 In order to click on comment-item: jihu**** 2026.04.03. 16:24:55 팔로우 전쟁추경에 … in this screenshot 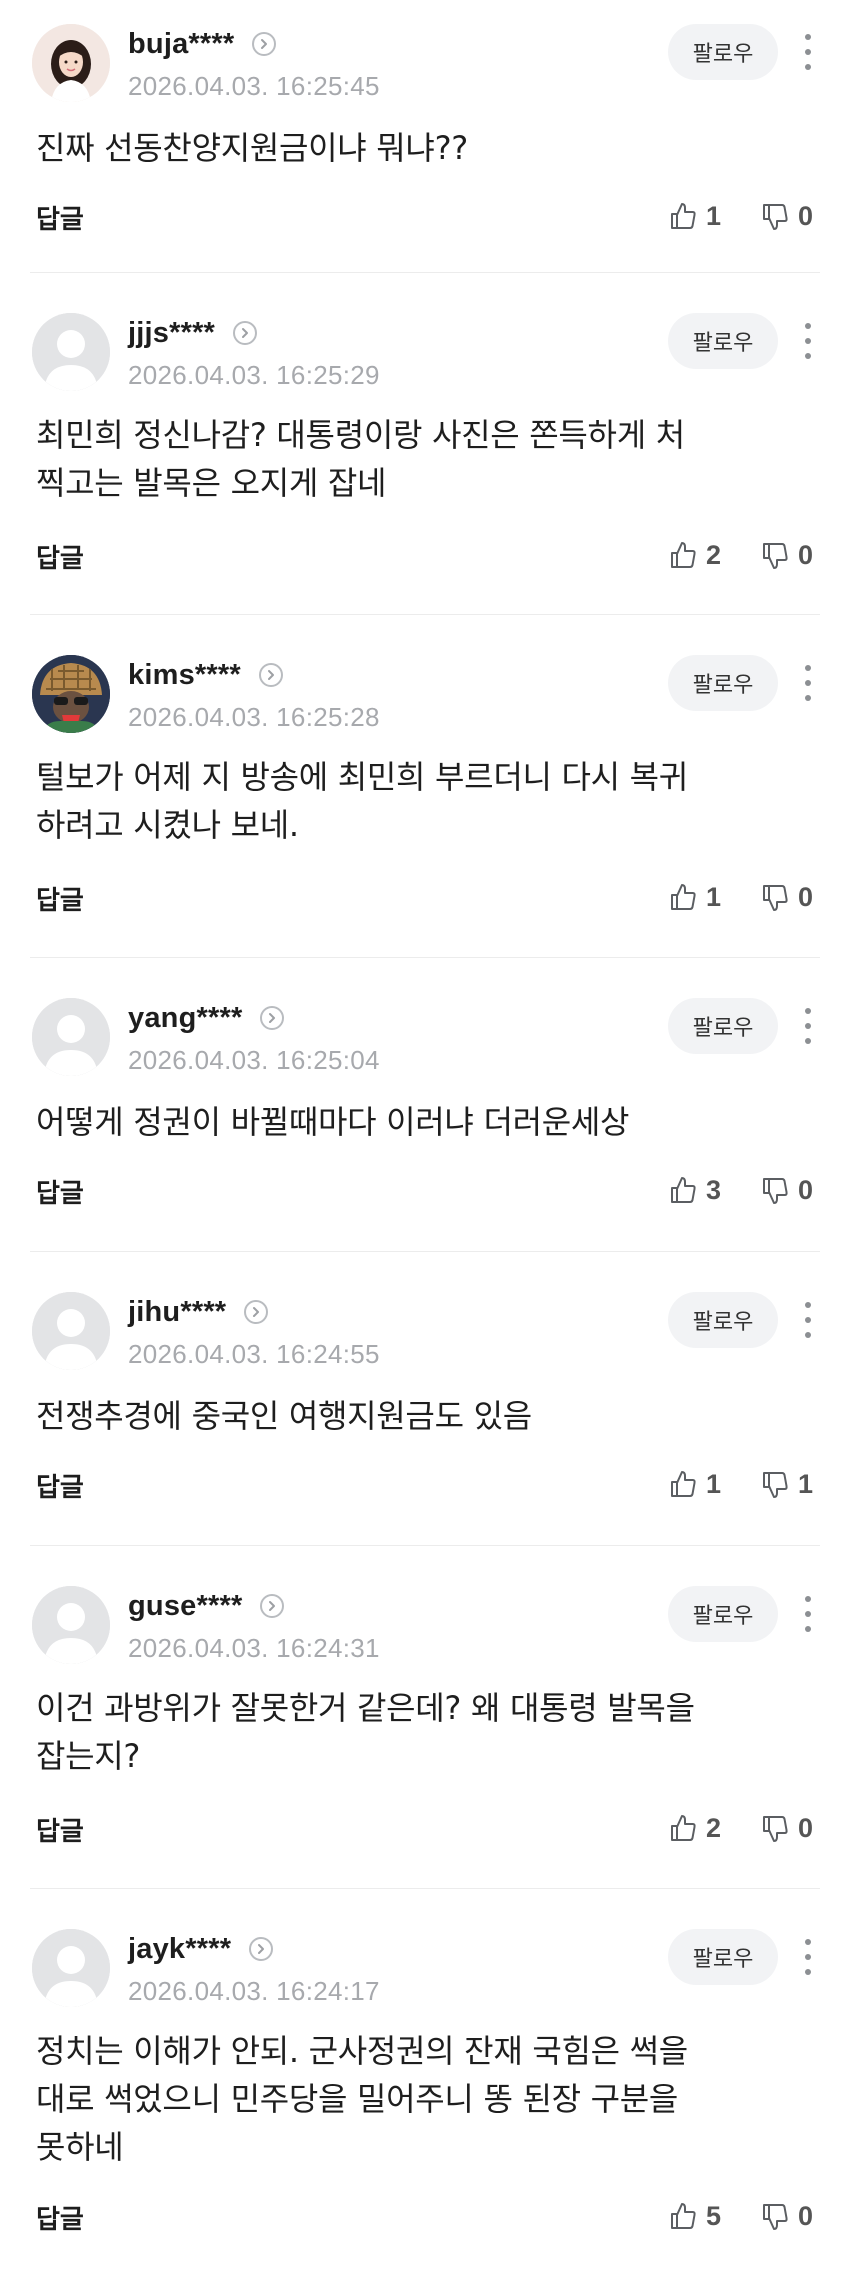, I will do `click(425, 1412)`.